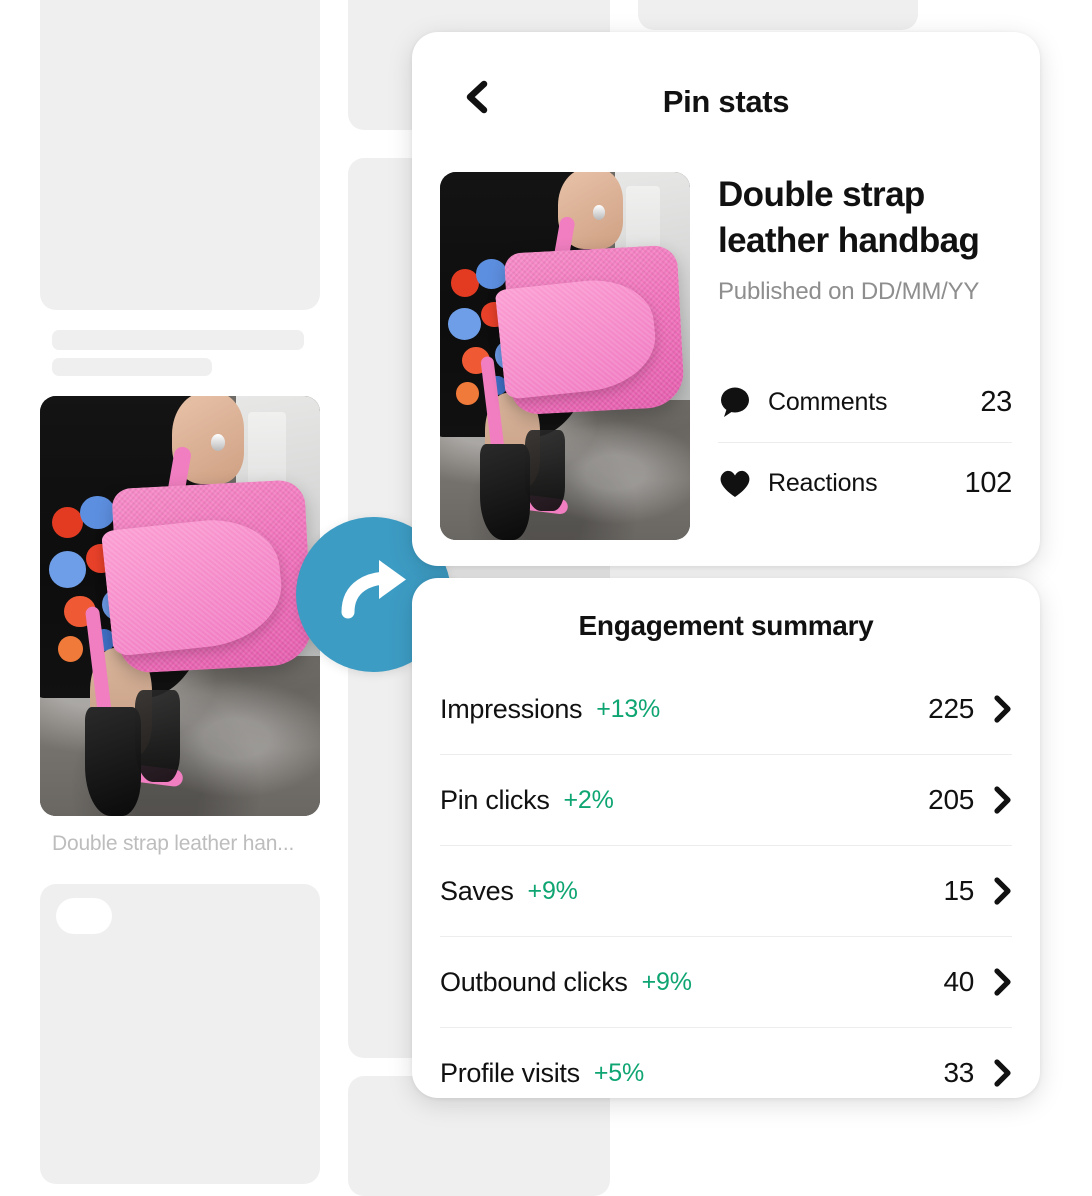 This screenshot has width=1092, height=1196. Describe the element at coordinates (495, 799) in the screenshot. I see `metric-label: Pin clicks` at that location.